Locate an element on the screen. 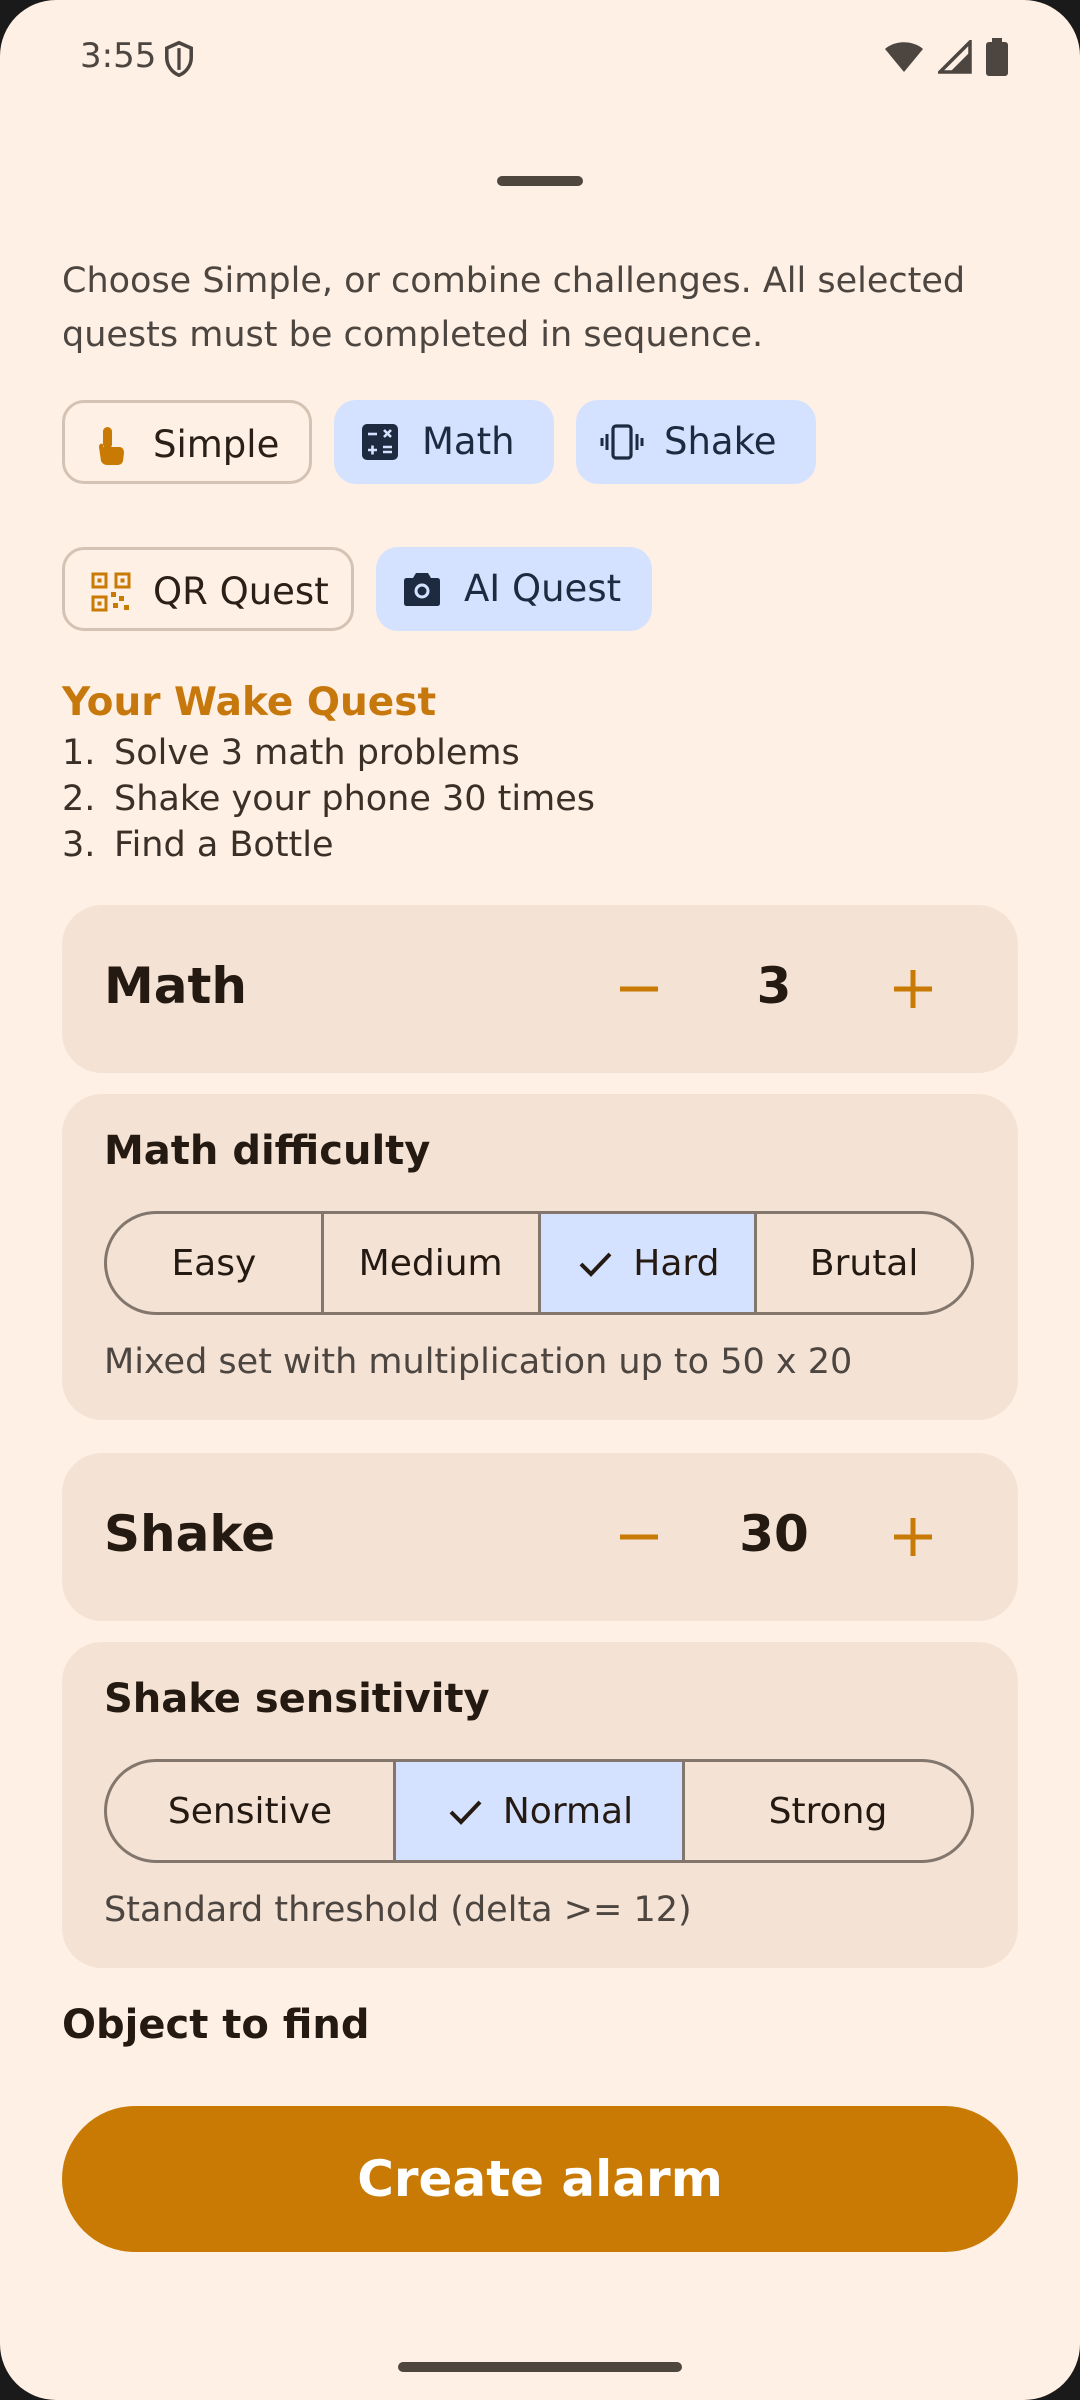  shake-count-value: 30 is located at coordinates (774, 1534).